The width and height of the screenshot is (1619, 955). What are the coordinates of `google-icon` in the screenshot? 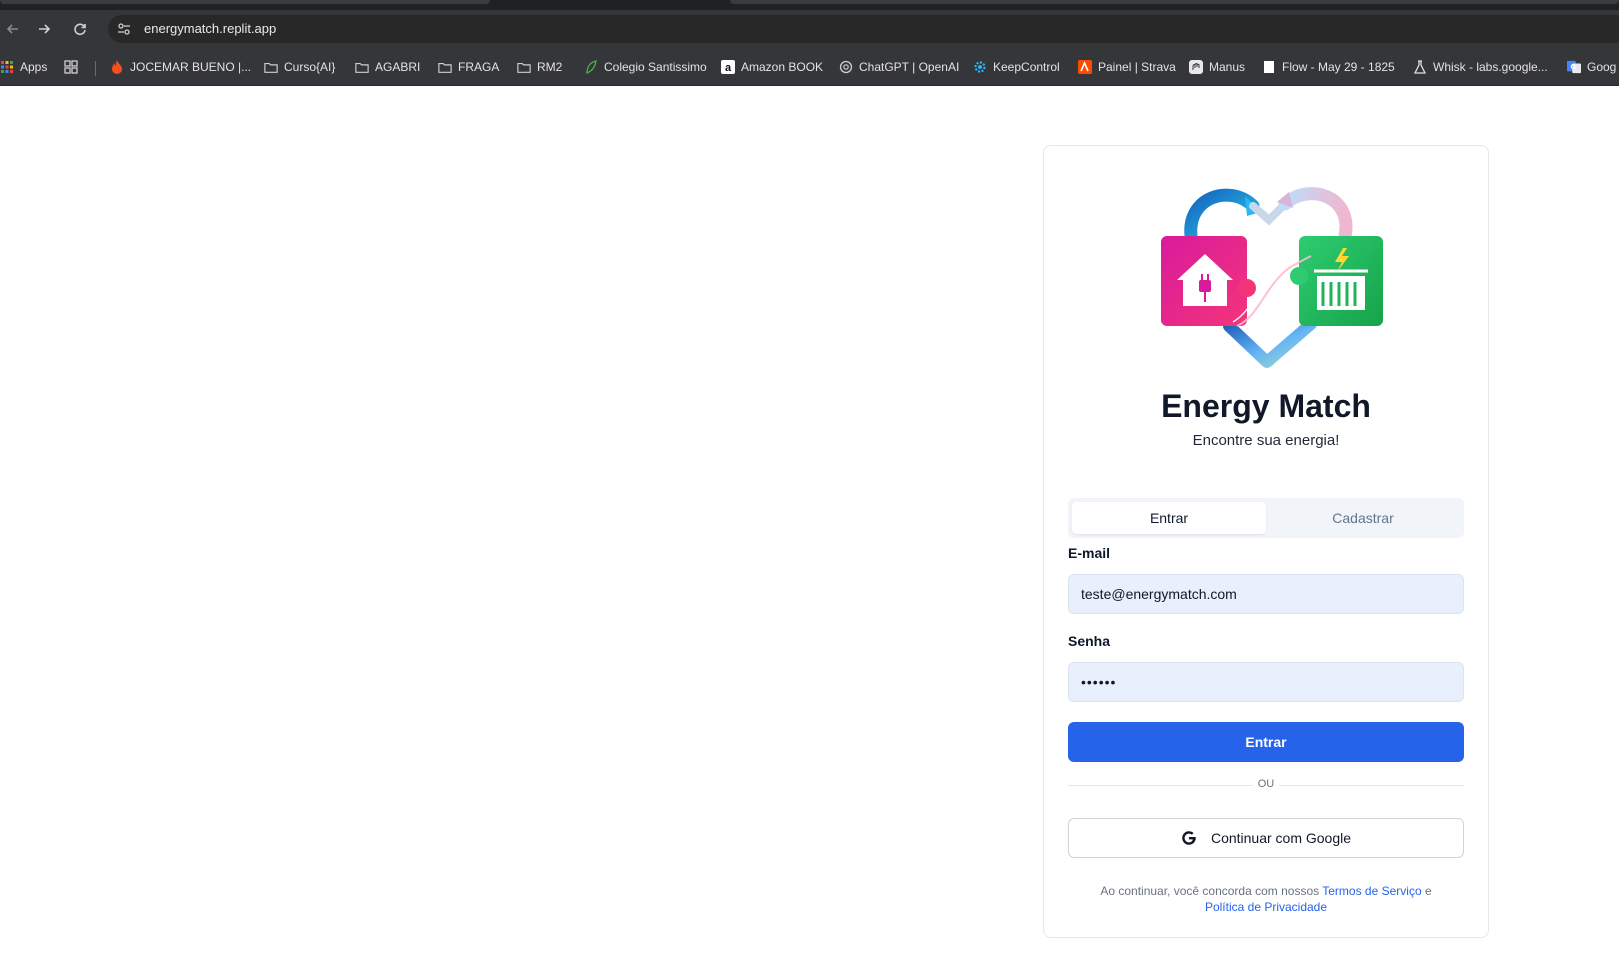 It's located at (1189, 838).